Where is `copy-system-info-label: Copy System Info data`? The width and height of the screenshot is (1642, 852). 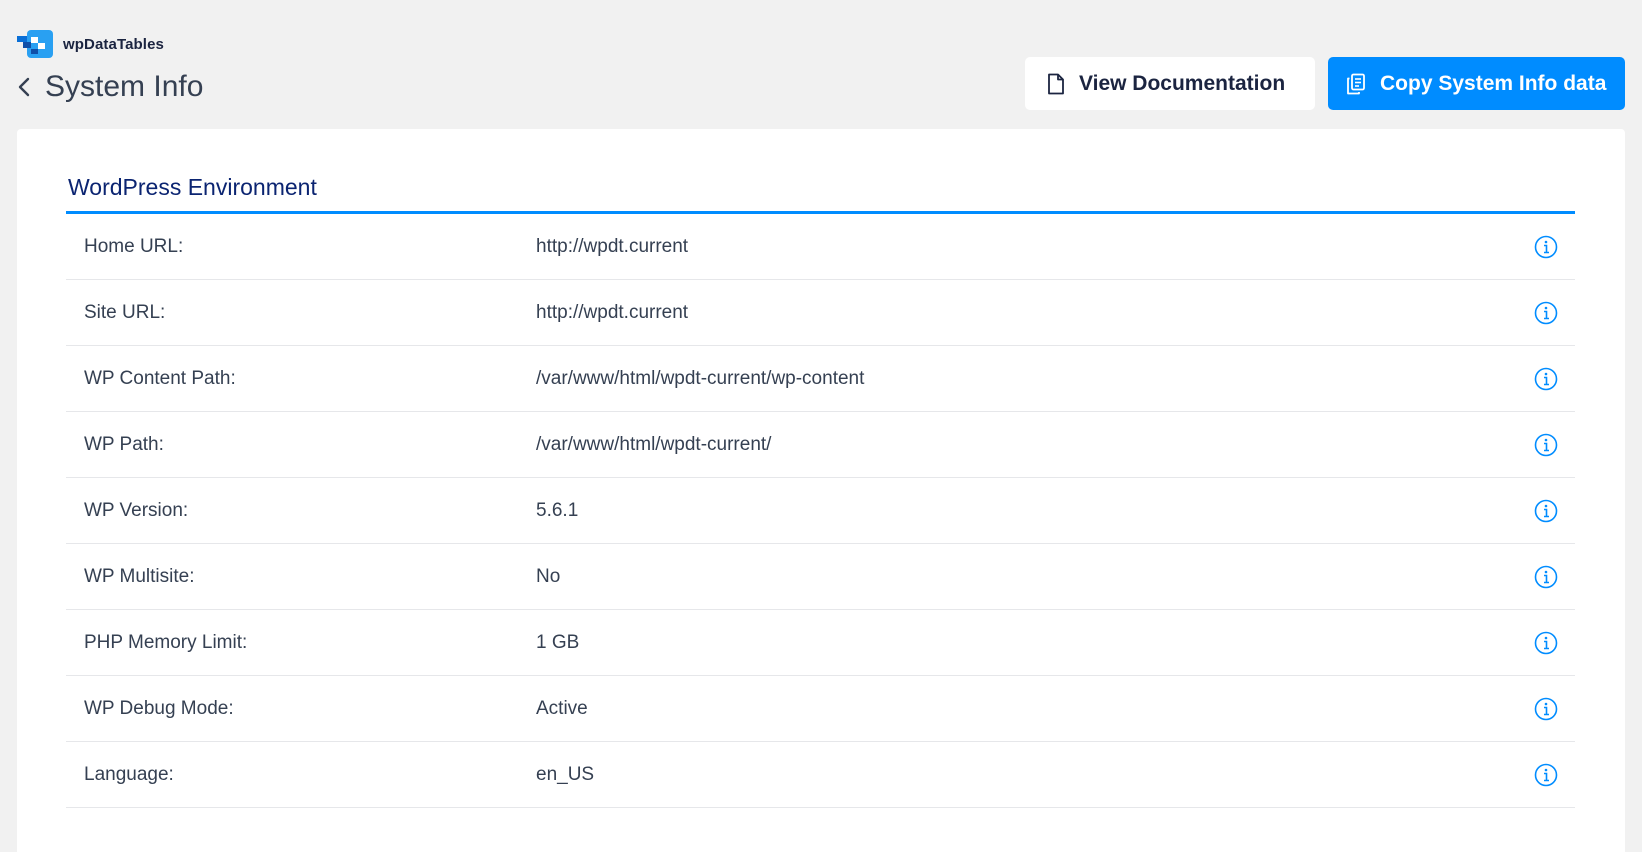
copy-system-info-label: Copy System Info data is located at coordinates (1493, 83).